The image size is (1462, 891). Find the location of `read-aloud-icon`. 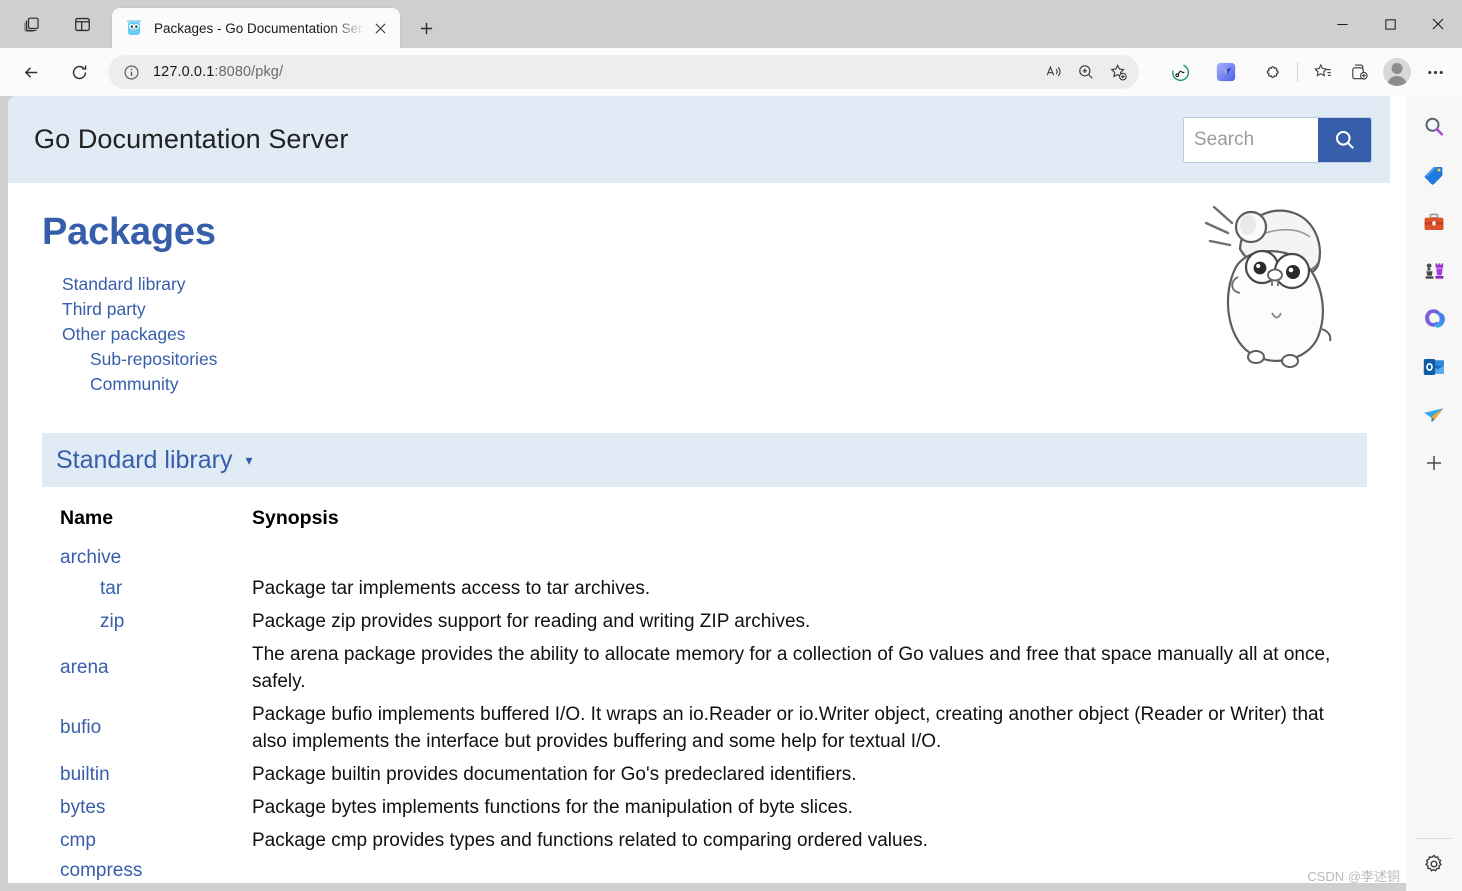

read-aloud-icon is located at coordinates (1054, 72).